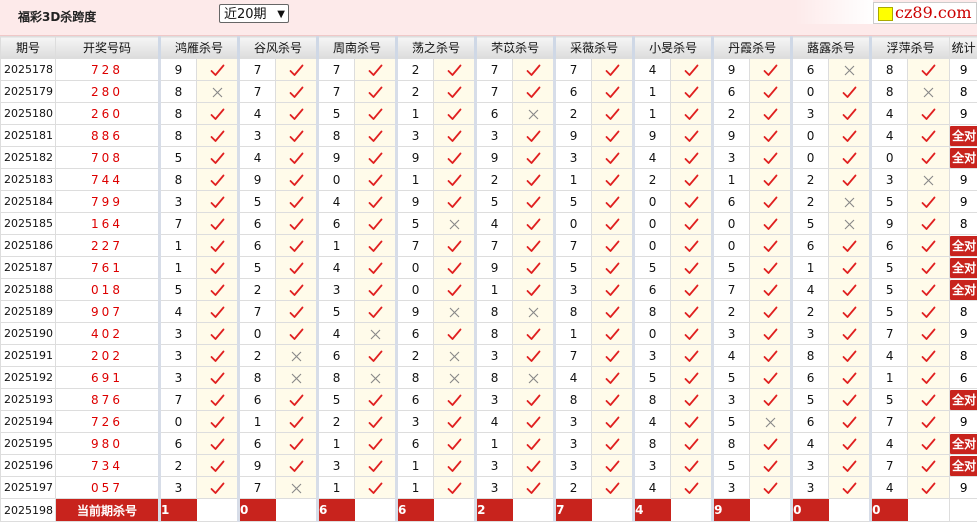  I want to click on period-cell: 2025189, so click(28, 312).